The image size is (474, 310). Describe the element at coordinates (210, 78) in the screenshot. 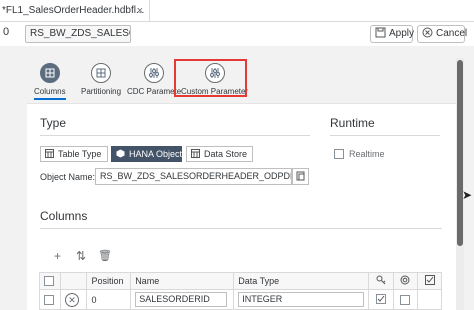

I see `highlight-box` at that location.